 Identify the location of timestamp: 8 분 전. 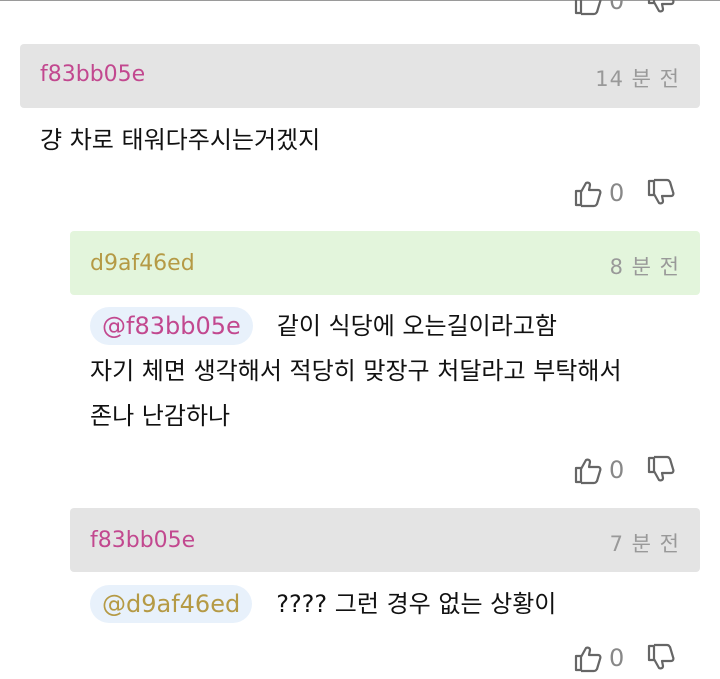
(644, 267).